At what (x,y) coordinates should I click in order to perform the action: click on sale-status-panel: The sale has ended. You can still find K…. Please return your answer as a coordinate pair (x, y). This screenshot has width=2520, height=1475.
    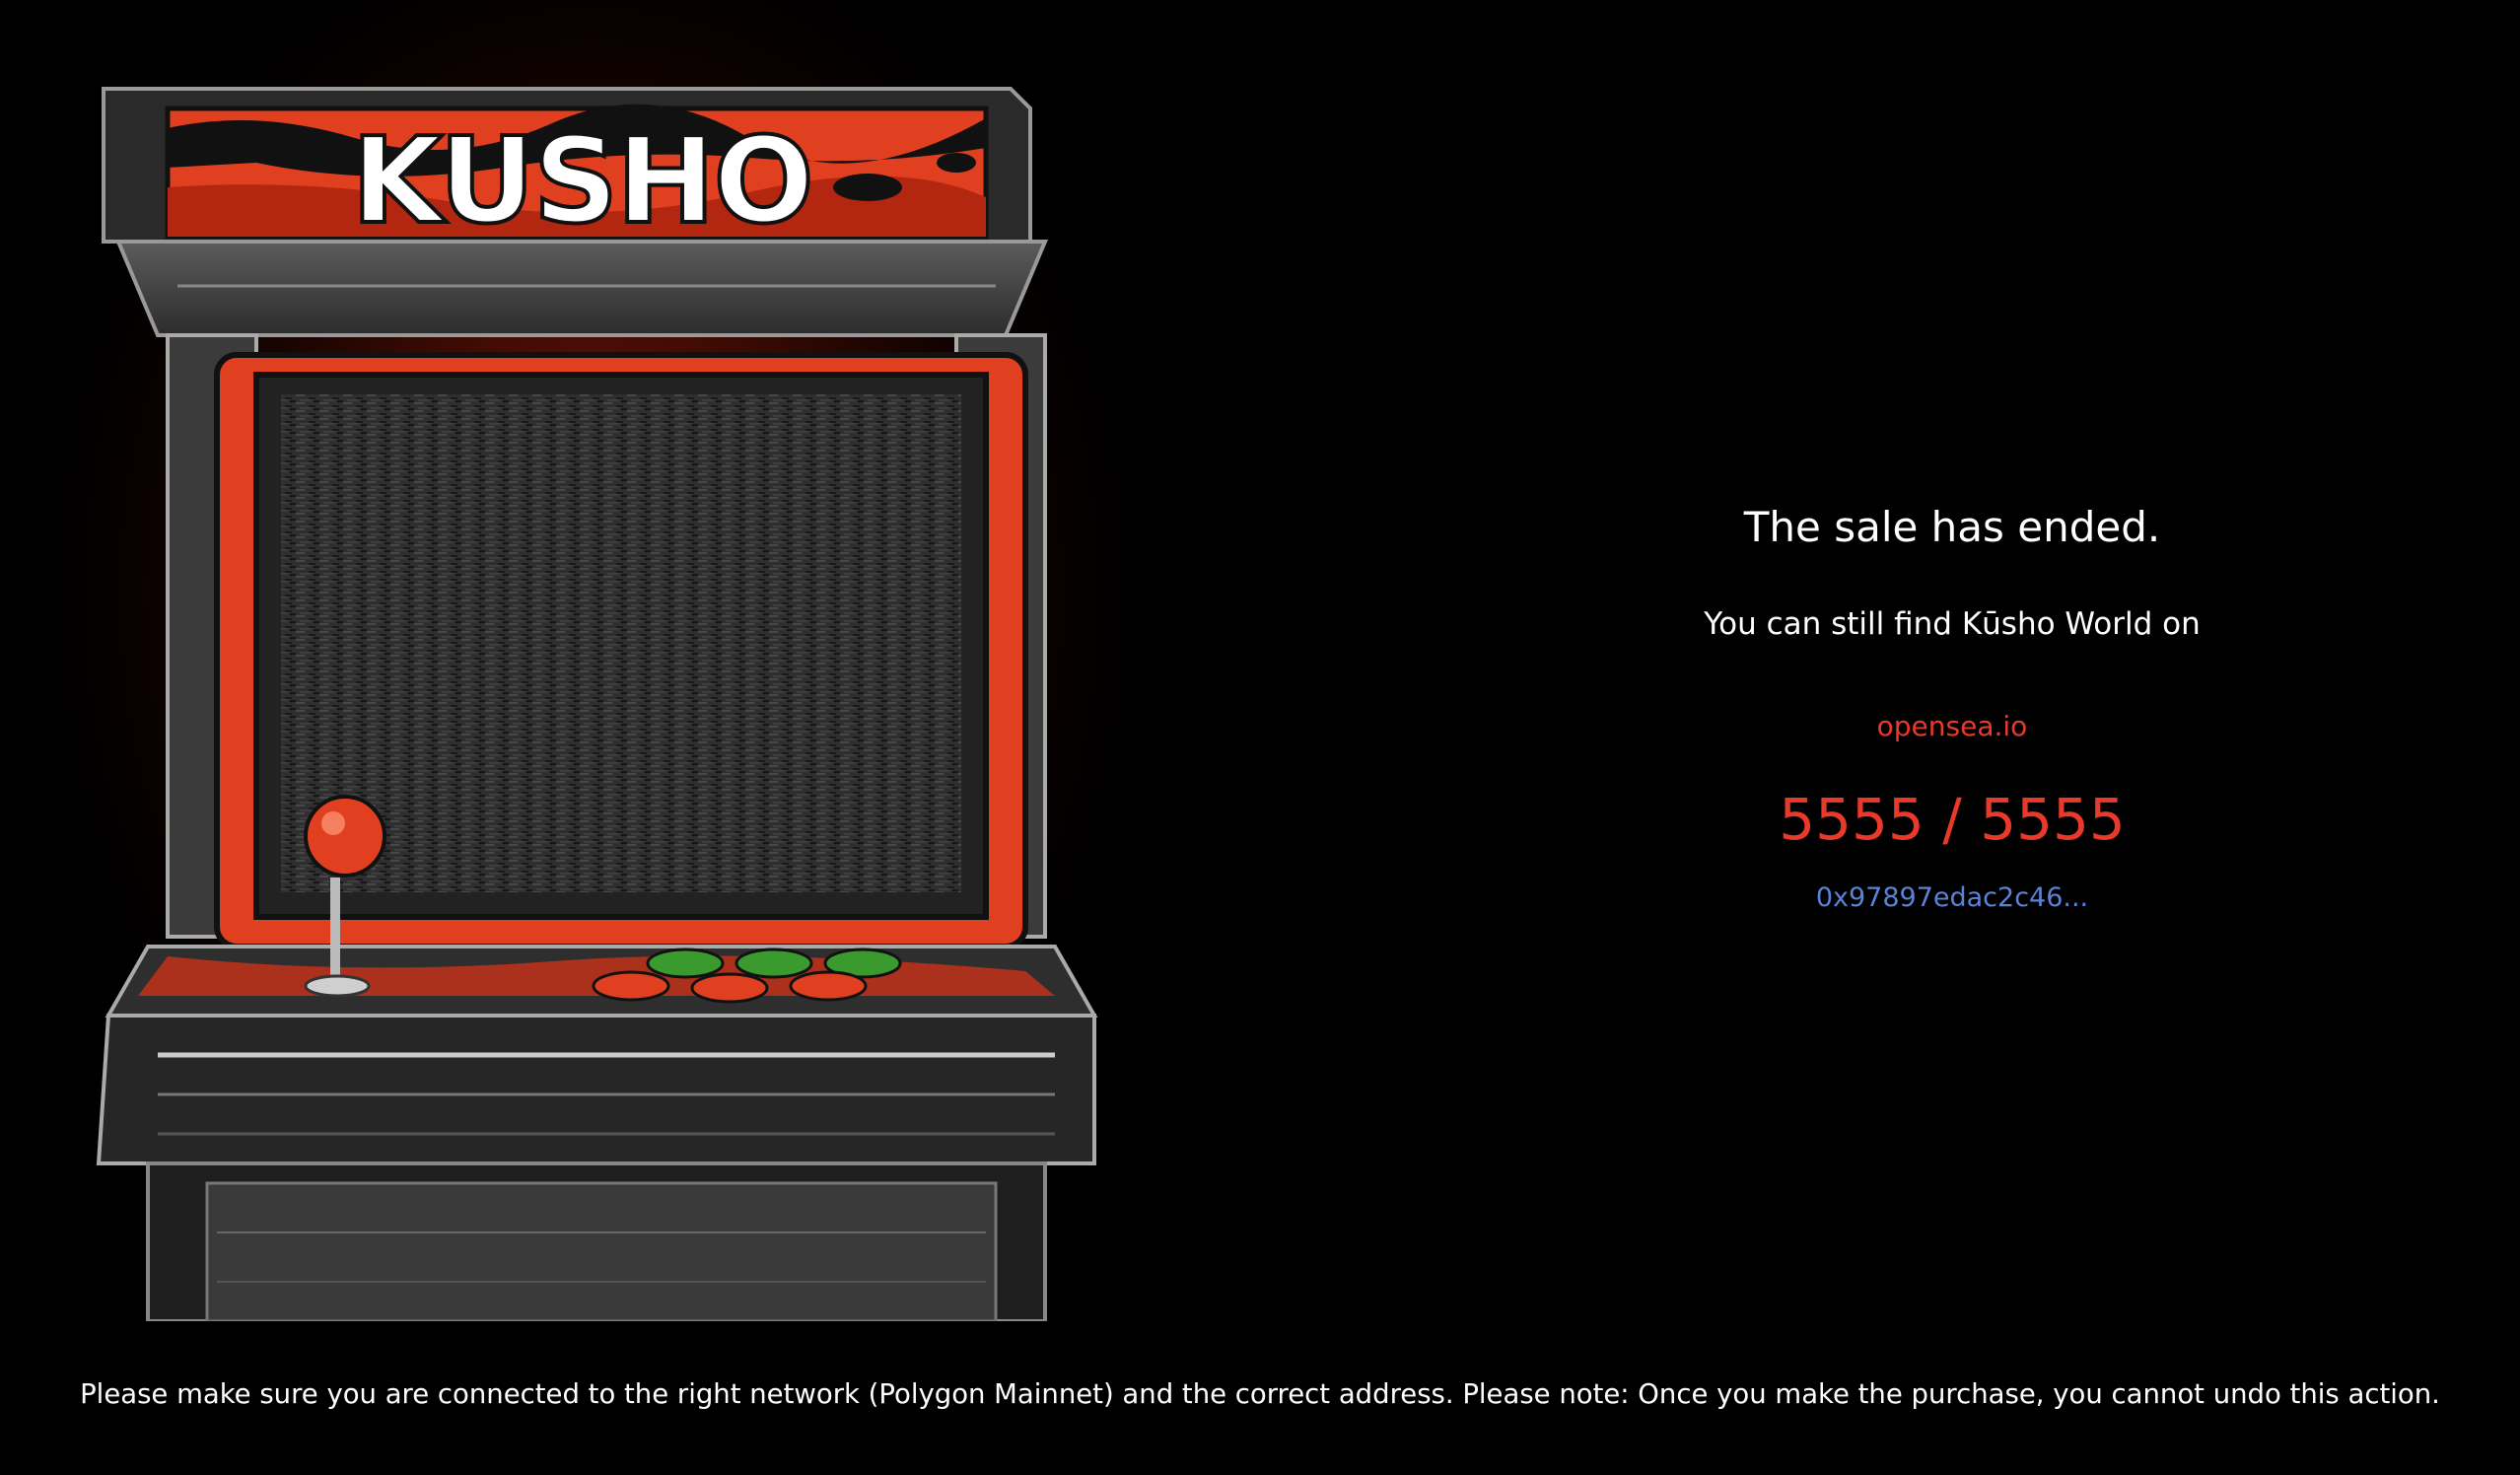
    Looking at the image, I should click on (1952, 706).